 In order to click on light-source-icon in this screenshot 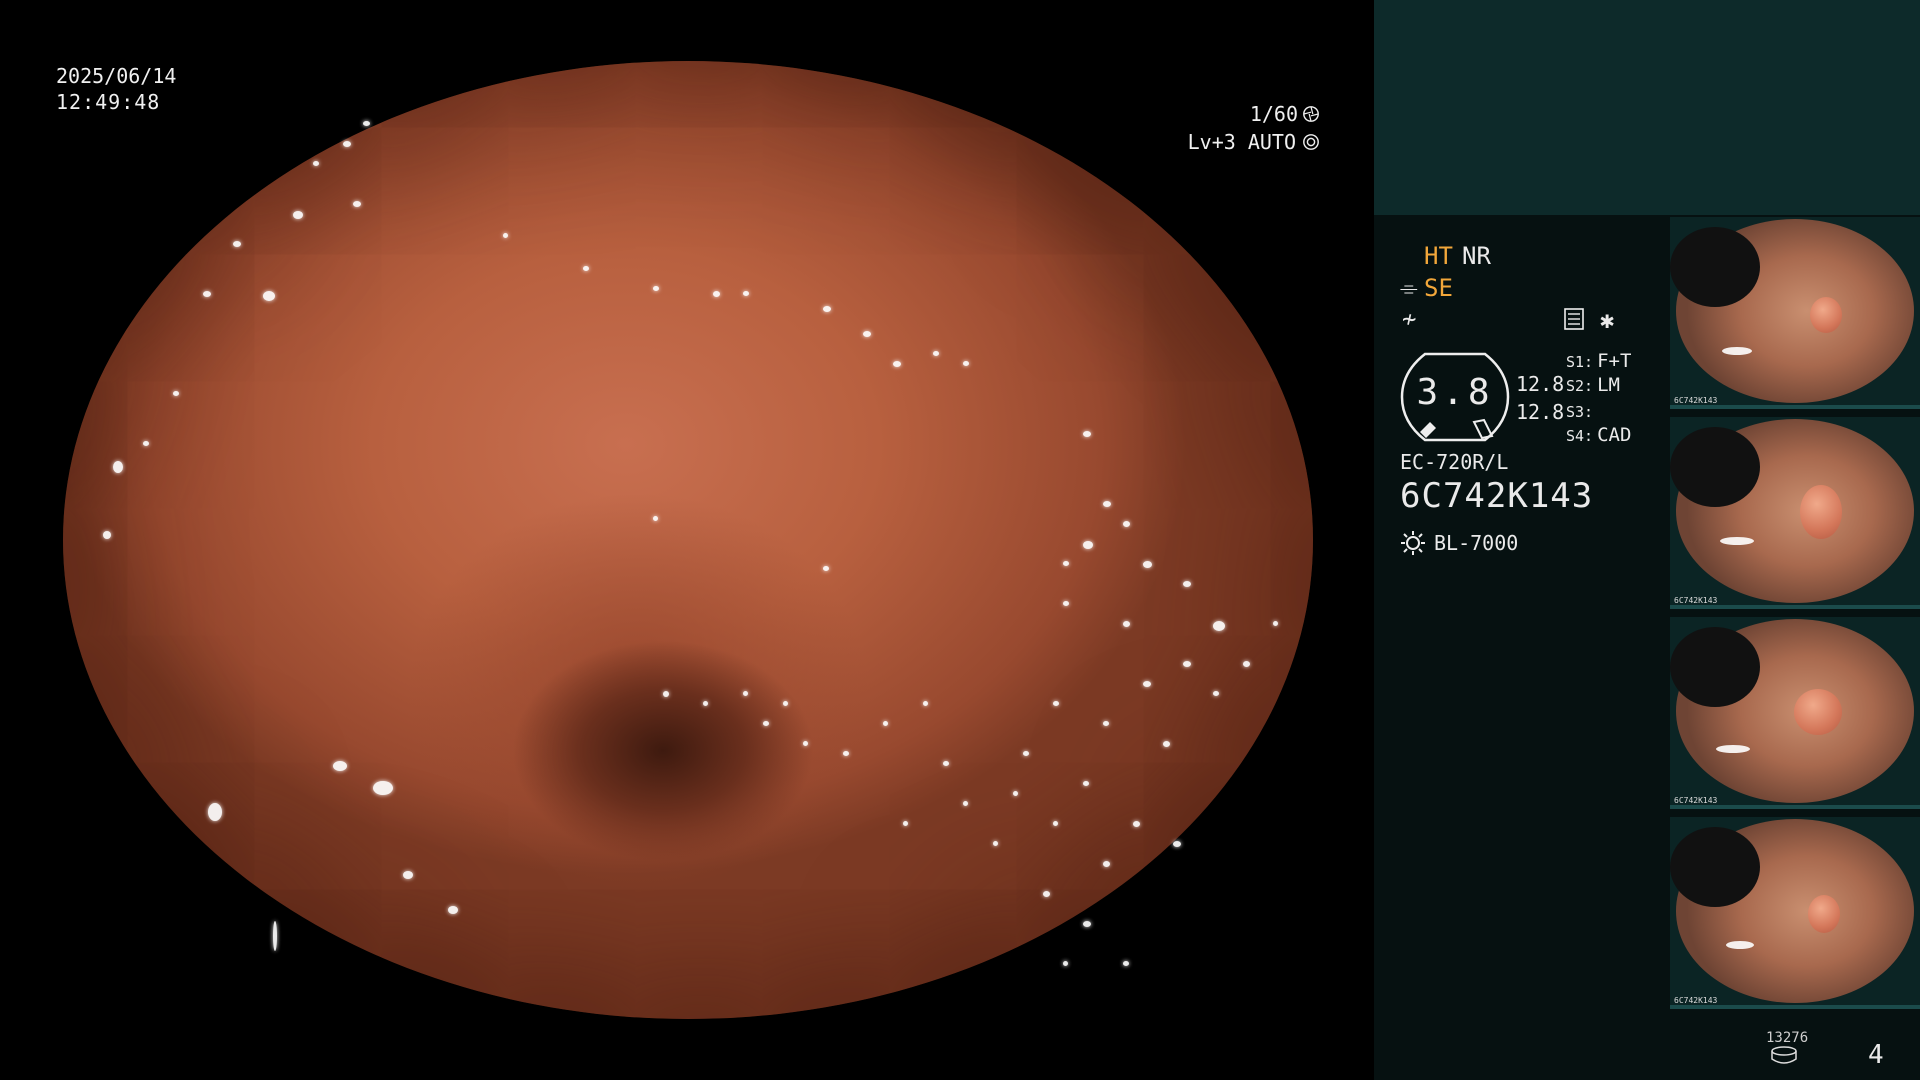, I will do `click(1413, 543)`.